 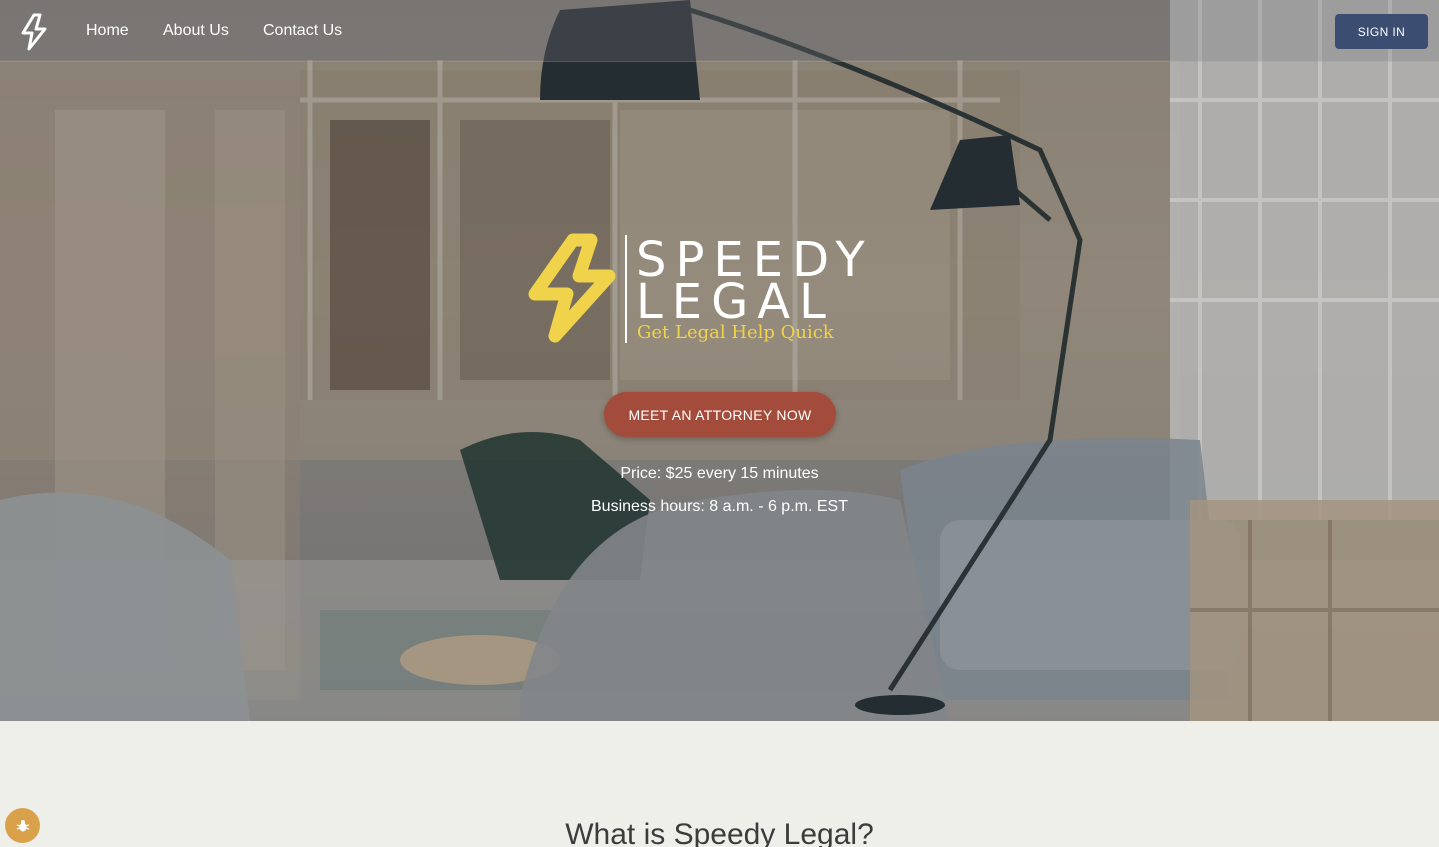 What do you see at coordinates (719, 832) in the screenshot?
I see `section-heading: What is Speedy Legal?` at bounding box center [719, 832].